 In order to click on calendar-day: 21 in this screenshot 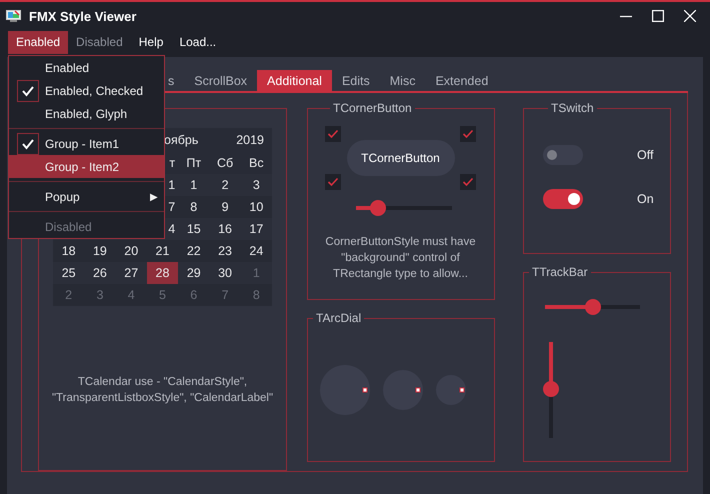, I will do `click(162, 251)`.